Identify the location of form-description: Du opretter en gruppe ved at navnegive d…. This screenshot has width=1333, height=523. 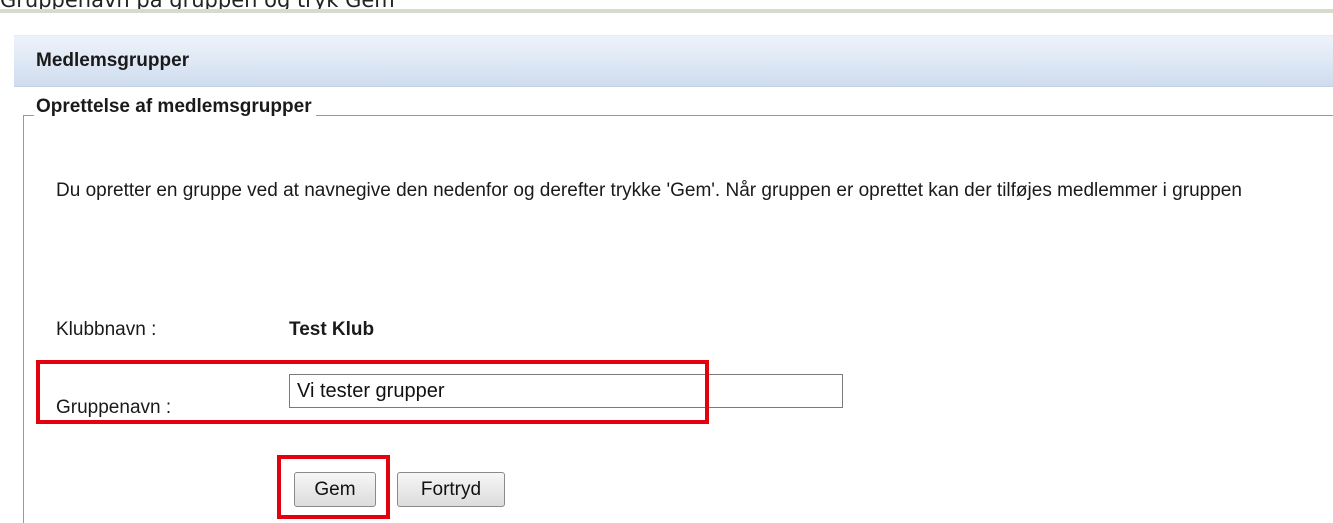
(649, 190).